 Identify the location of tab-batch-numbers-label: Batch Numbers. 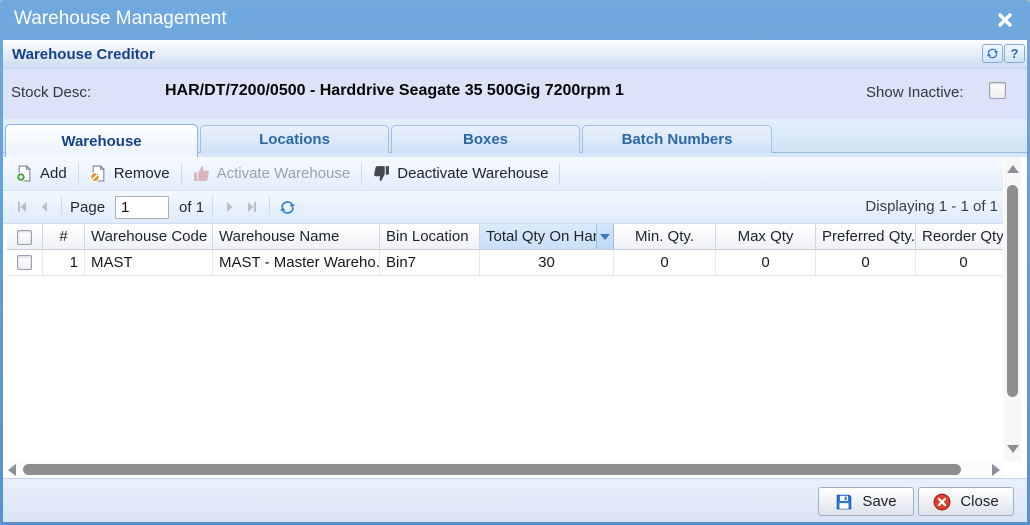
(677, 139).